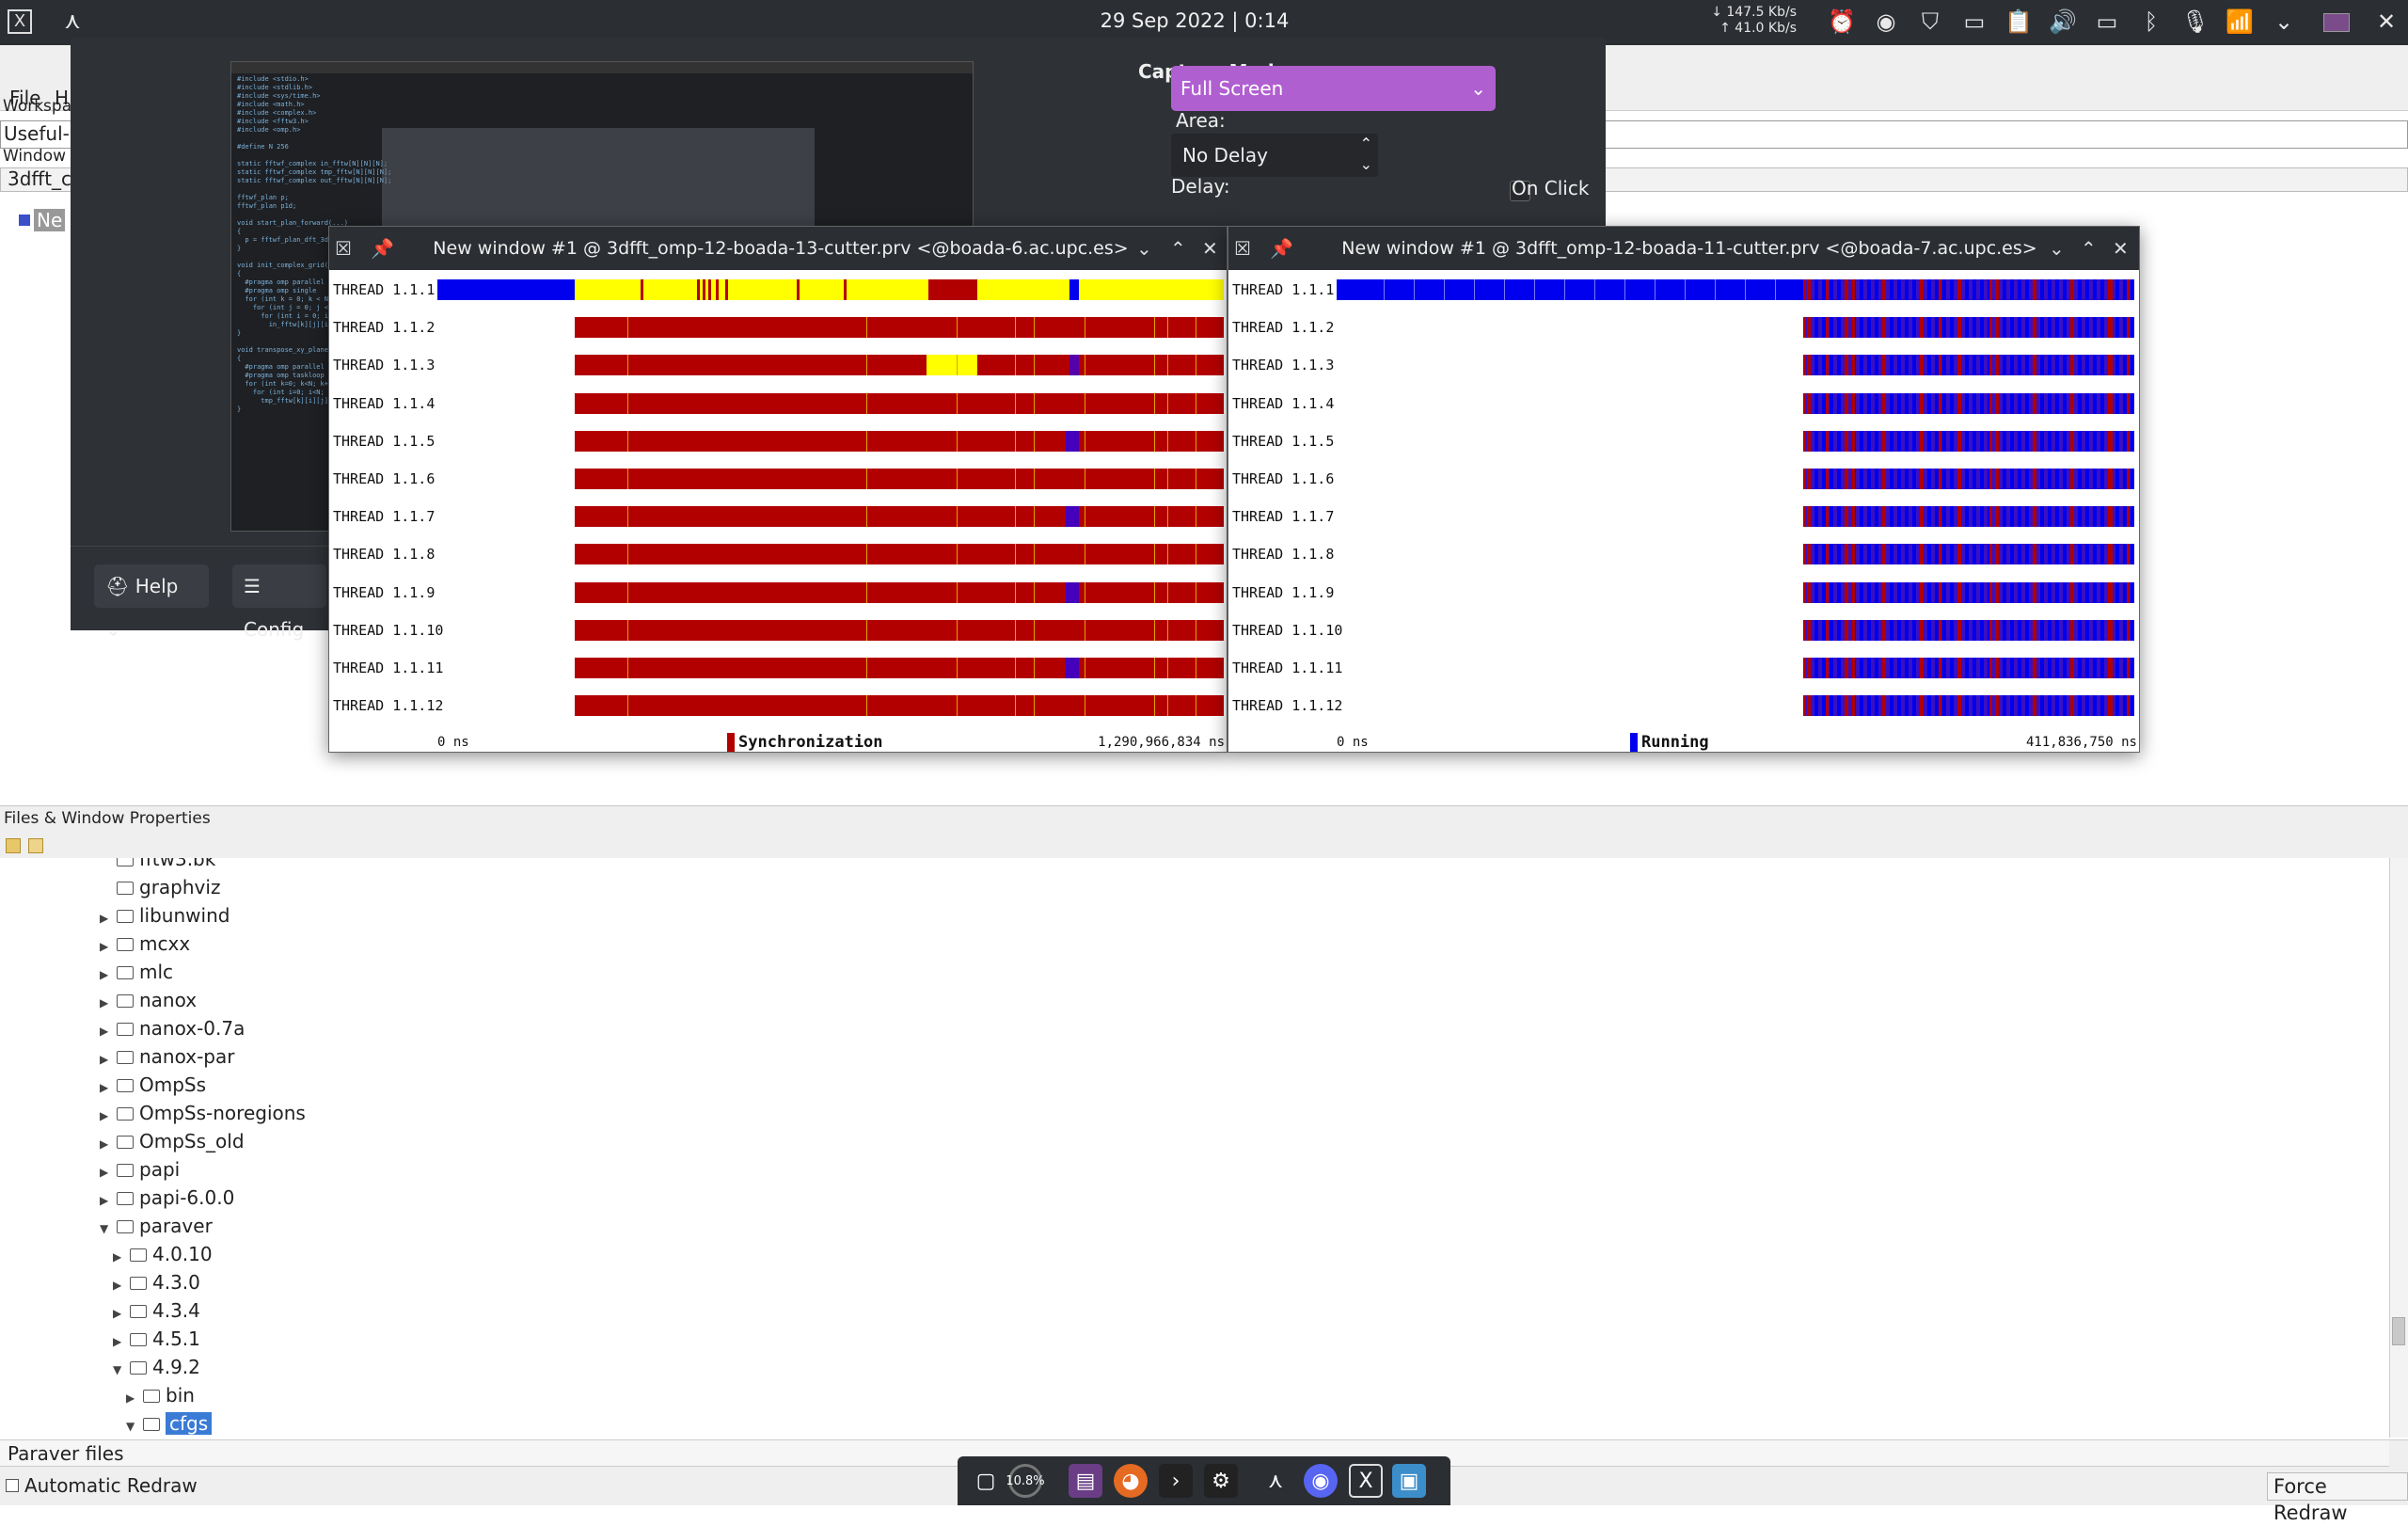 Image resolution: width=2408 pixels, height=1526 pixels. What do you see at coordinates (1930, 22) in the screenshot?
I see `shield-icon: ⛉` at bounding box center [1930, 22].